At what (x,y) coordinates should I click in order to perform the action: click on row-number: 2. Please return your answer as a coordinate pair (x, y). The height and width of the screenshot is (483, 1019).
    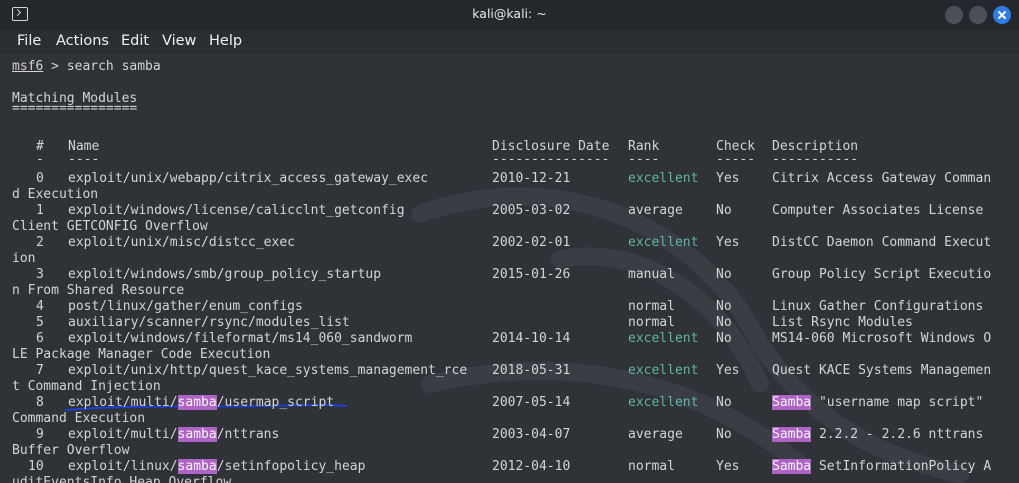
    Looking at the image, I should click on (40, 242).